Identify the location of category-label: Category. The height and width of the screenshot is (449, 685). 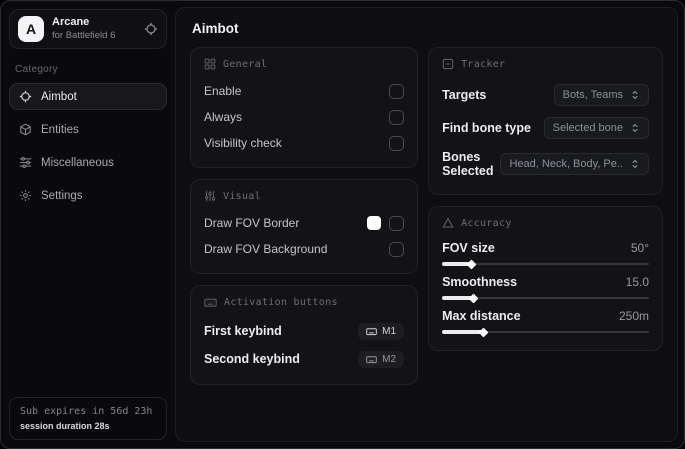
(36, 69).